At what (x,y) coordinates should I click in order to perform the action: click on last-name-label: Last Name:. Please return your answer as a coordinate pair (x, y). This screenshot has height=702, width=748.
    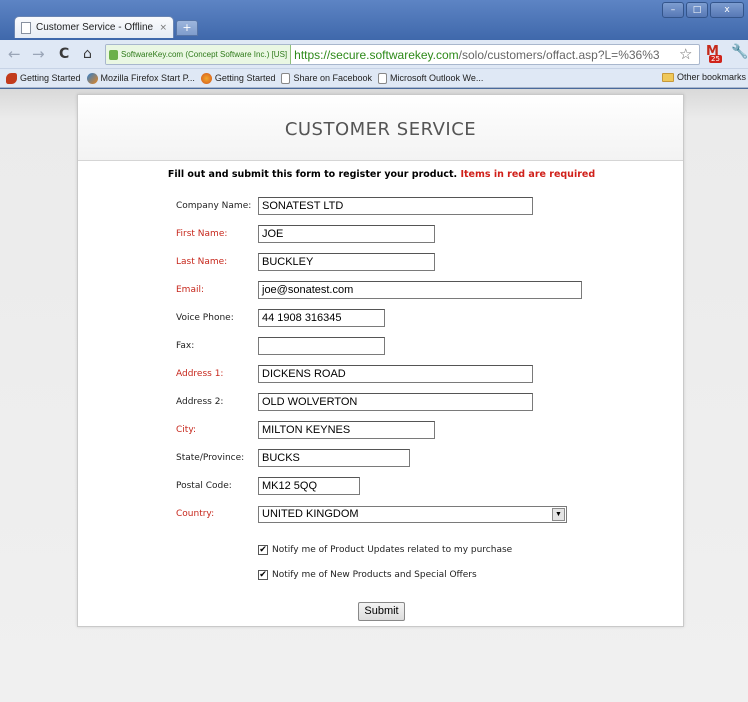
    Looking at the image, I should click on (202, 262).